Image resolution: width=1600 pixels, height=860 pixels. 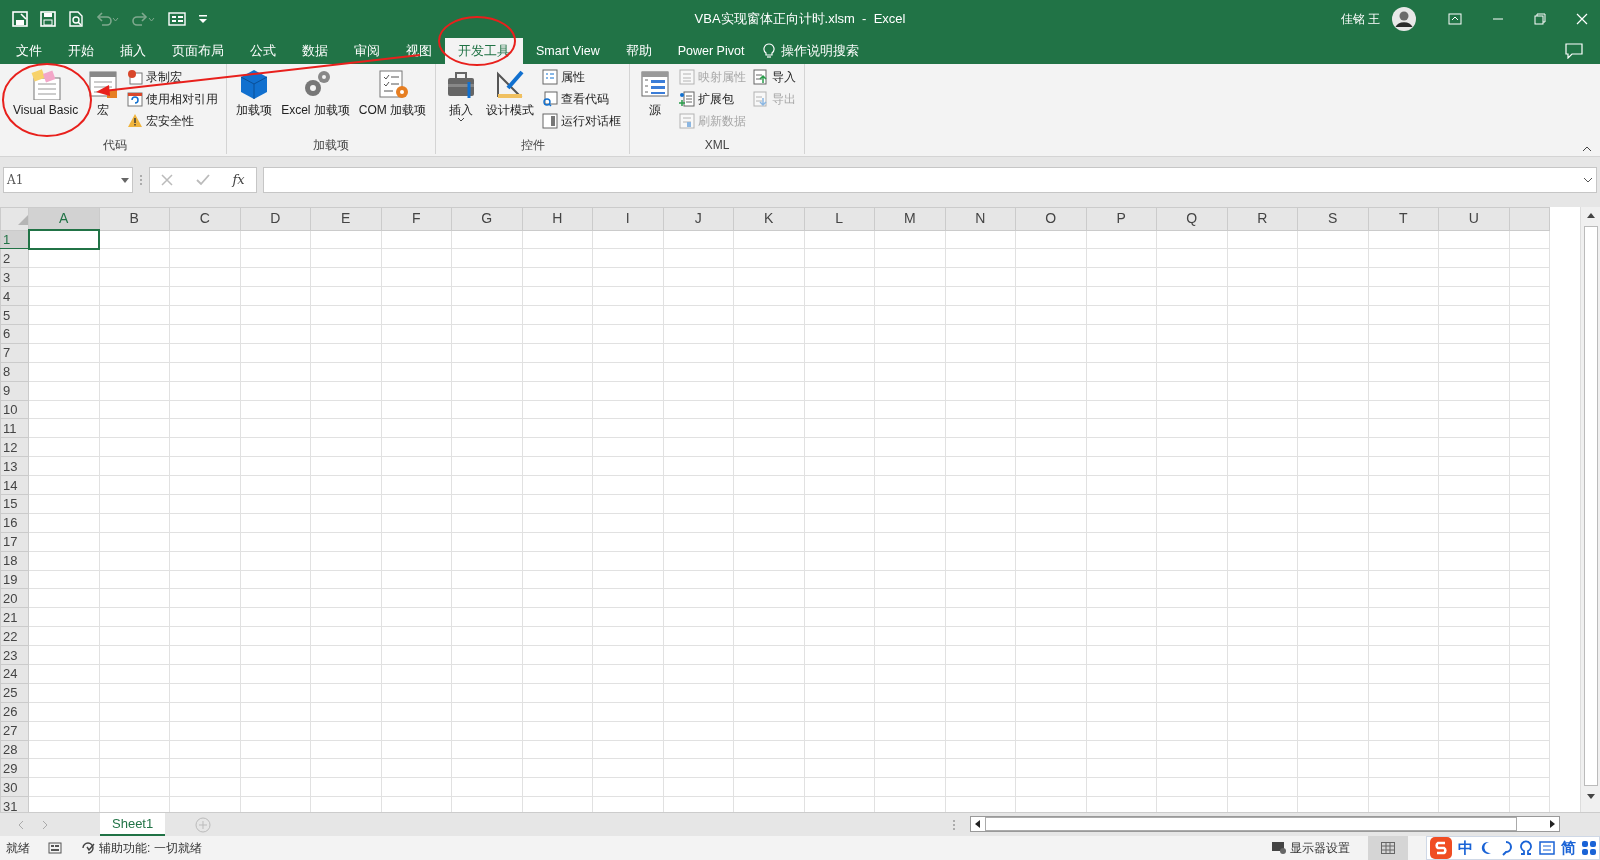 What do you see at coordinates (1574, 51) in the screenshot?
I see `comment-icon` at bounding box center [1574, 51].